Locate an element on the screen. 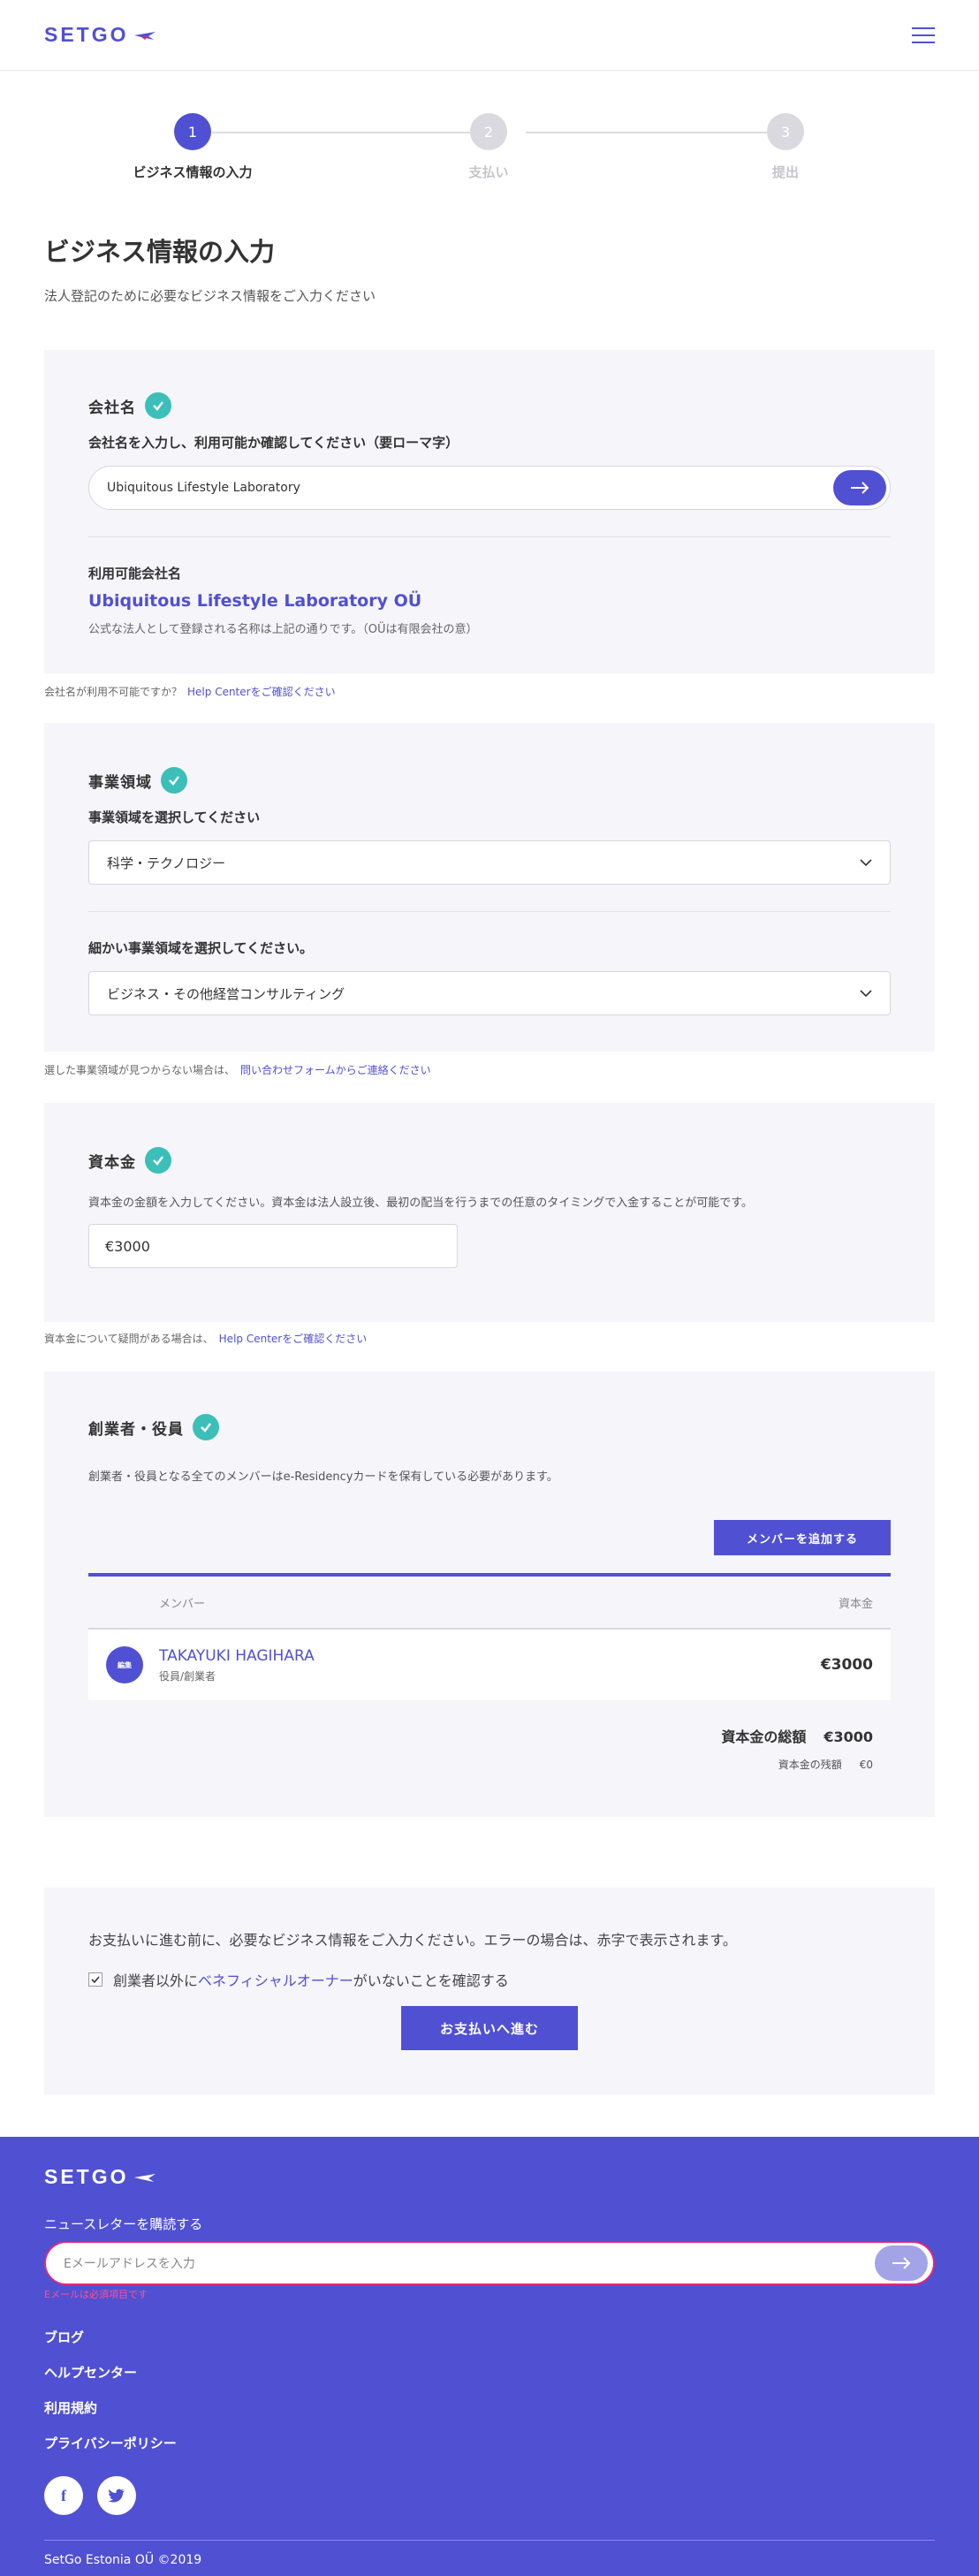 This screenshot has height=2576, width=979. footer-divider is located at coordinates (489, 2540).